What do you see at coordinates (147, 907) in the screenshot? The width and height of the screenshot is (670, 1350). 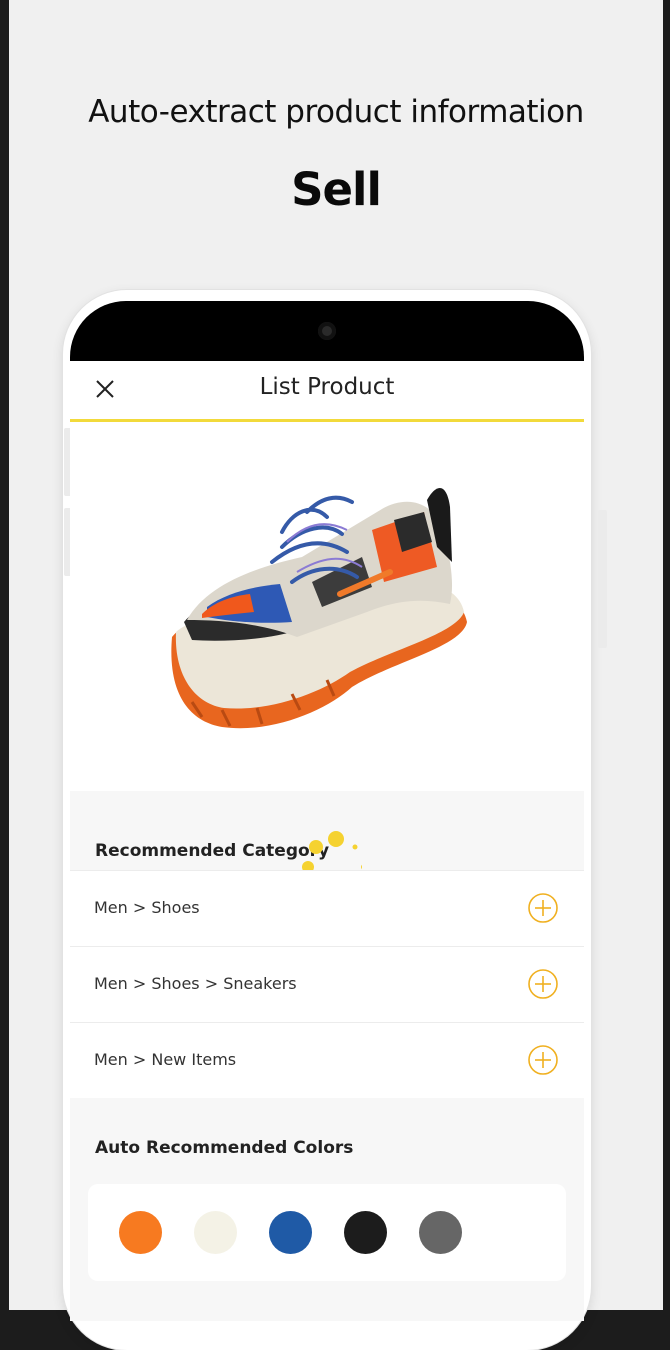 I see `category-label: Men > Shoes` at bounding box center [147, 907].